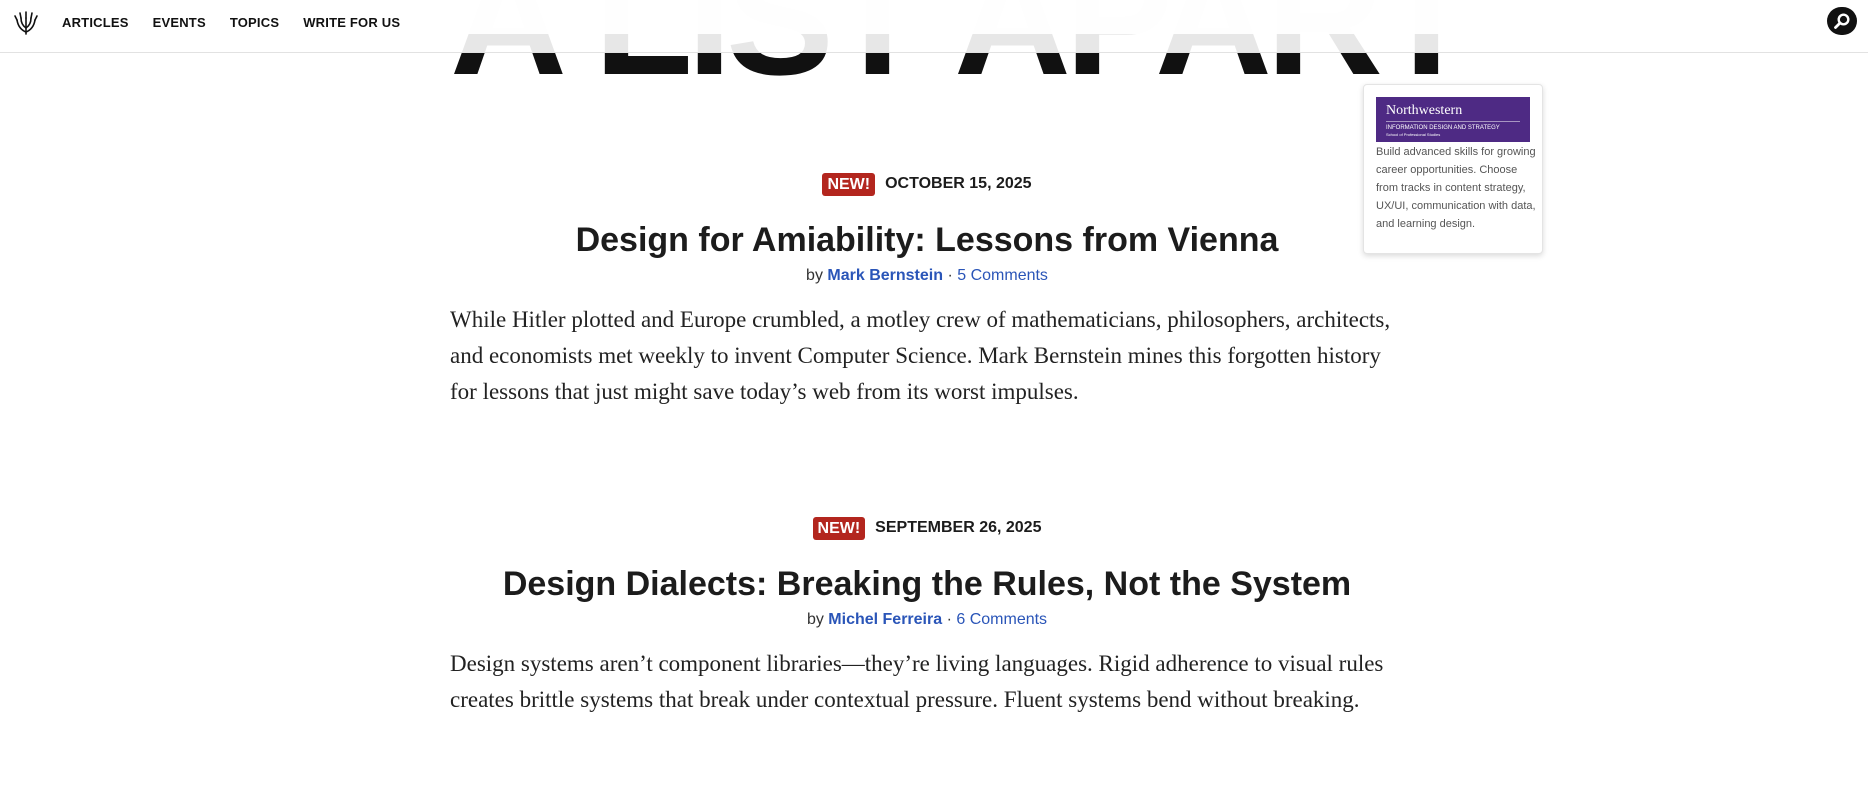 This screenshot has width=1868, height=797. What do you see at coordinates (885, 275) in the screenshot?
I see `author-link: Mark Bernstein` at bounding box center [885, 275].